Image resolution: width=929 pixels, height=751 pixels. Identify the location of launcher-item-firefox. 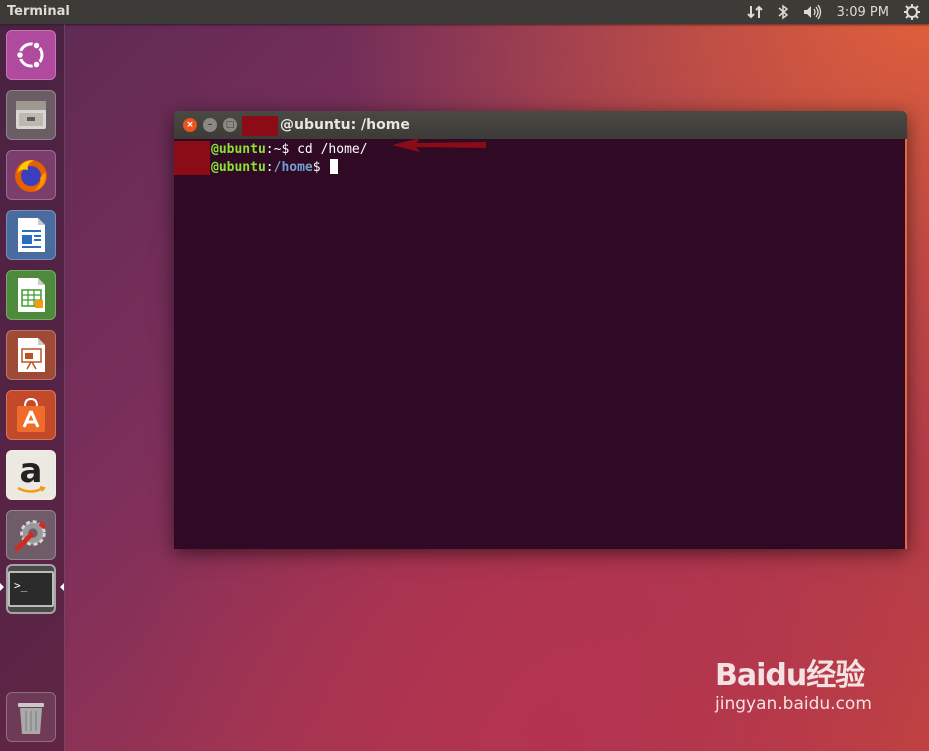
(31, 175).